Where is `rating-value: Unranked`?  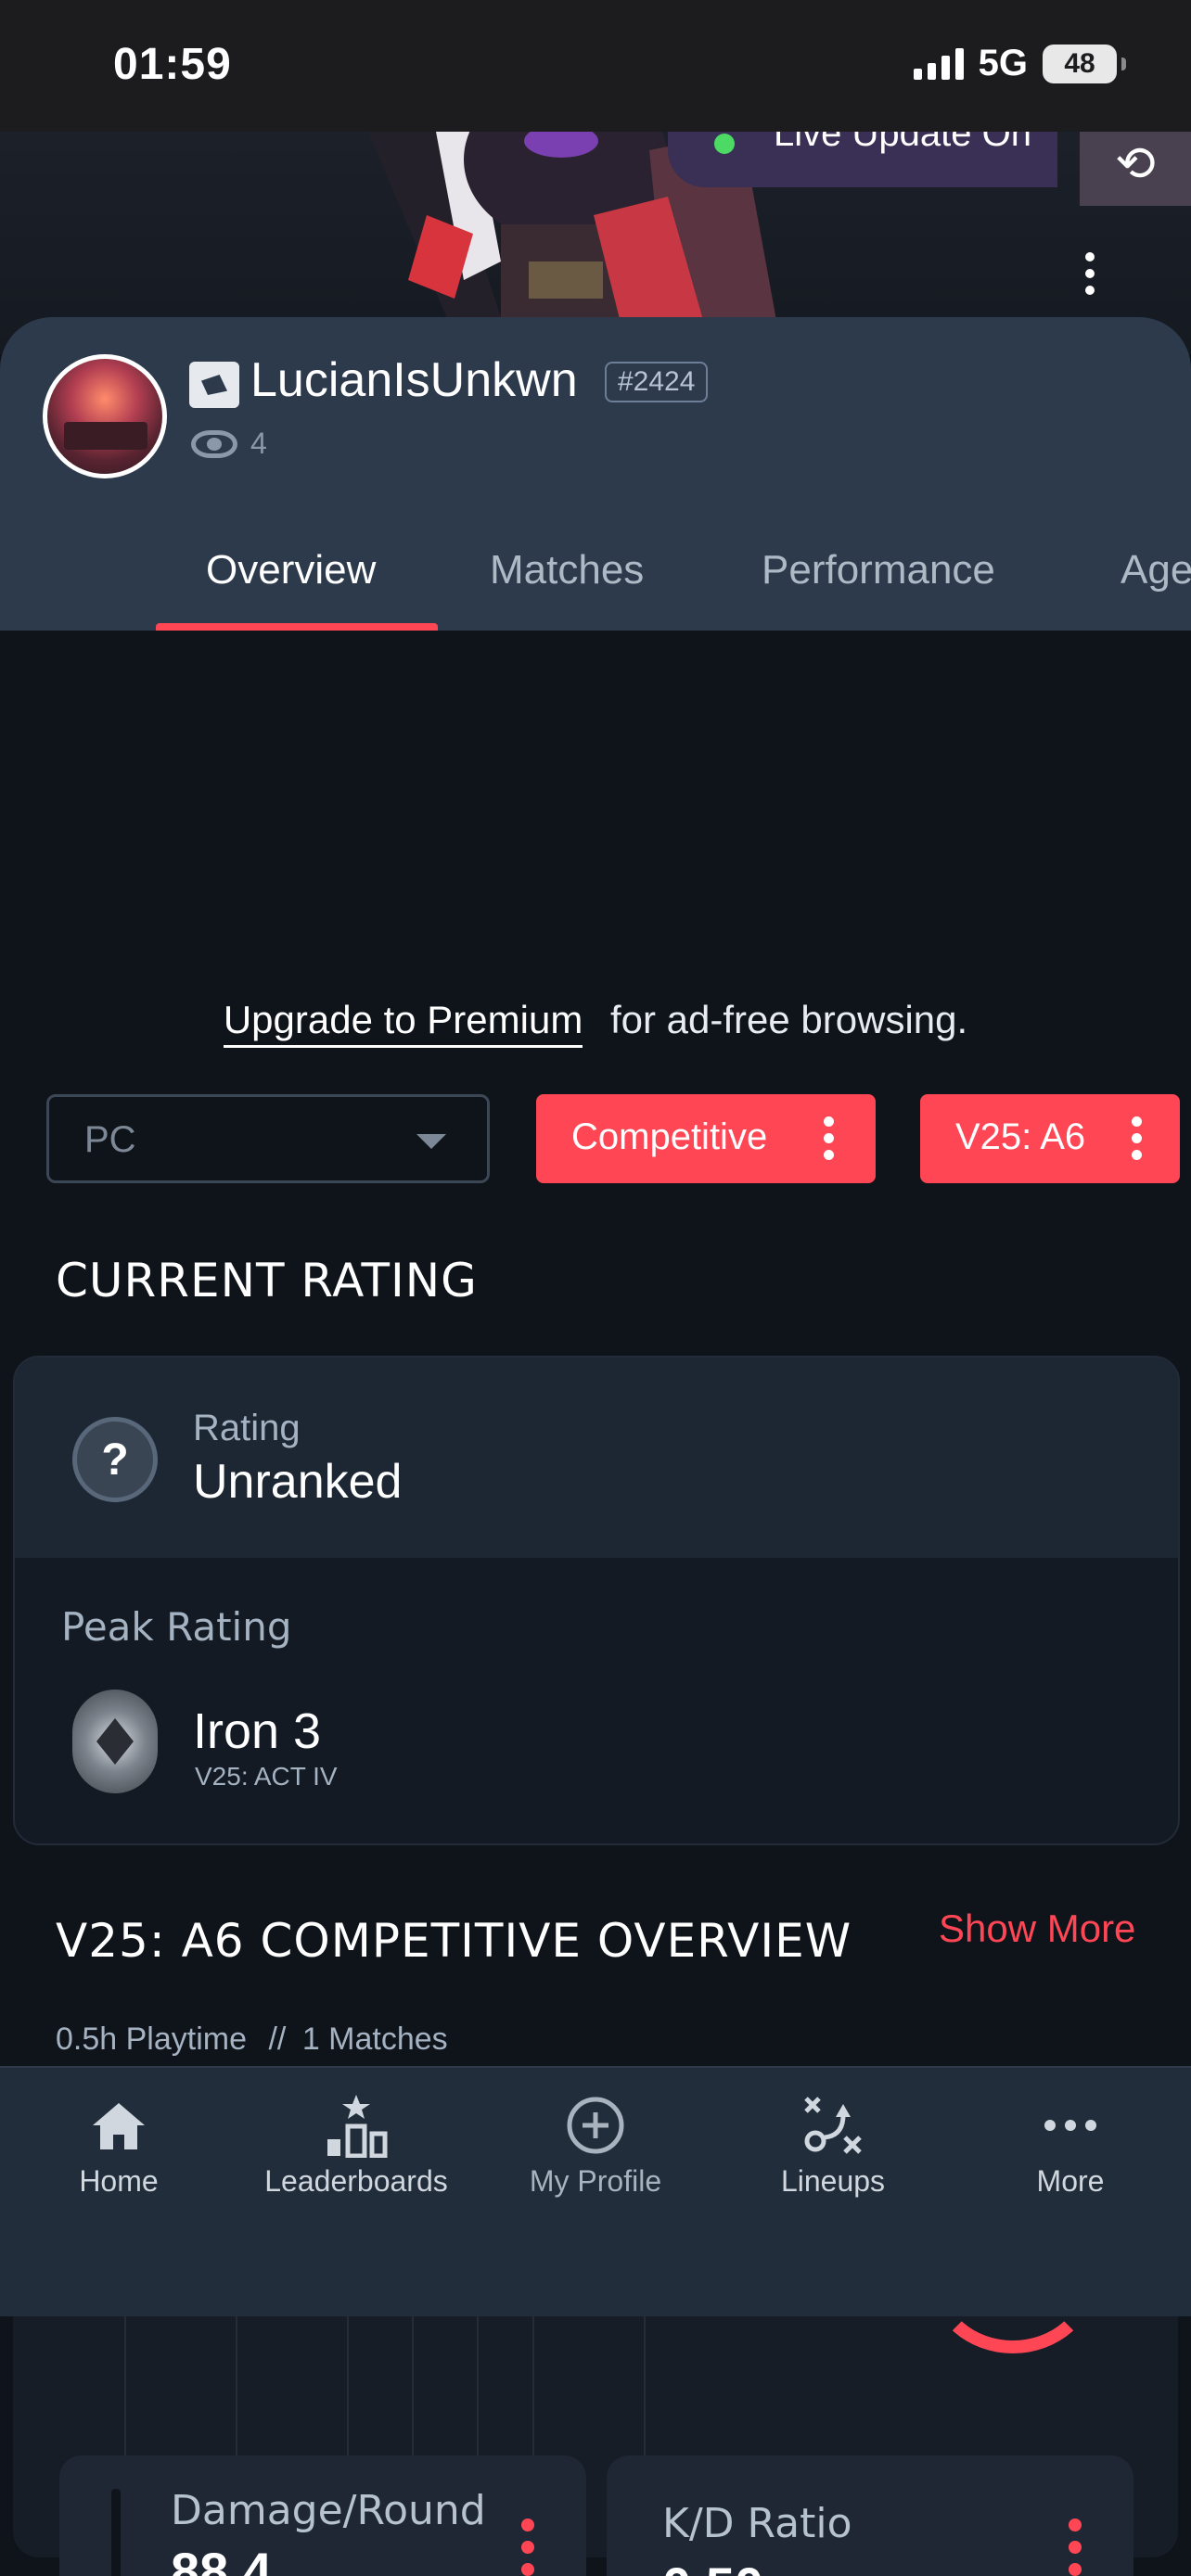
rating-value: Unranked is located at coordinates (298, 1482).